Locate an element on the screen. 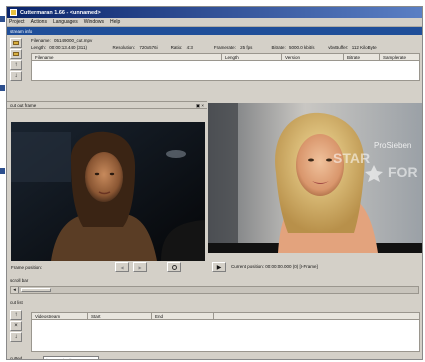  app-icon is located at coordinates (13, 12).